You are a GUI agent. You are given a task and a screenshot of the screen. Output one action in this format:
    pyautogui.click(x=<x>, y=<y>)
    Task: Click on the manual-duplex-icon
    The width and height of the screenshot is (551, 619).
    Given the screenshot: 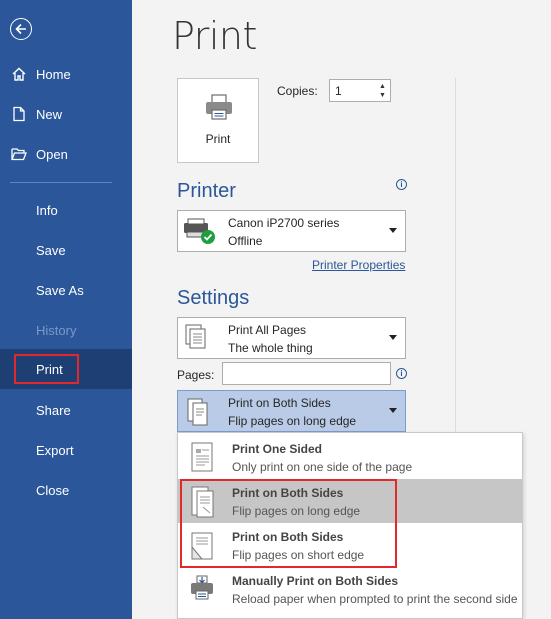 What is the action you would take?
    pyautogui.click(x=202, y=587)
    